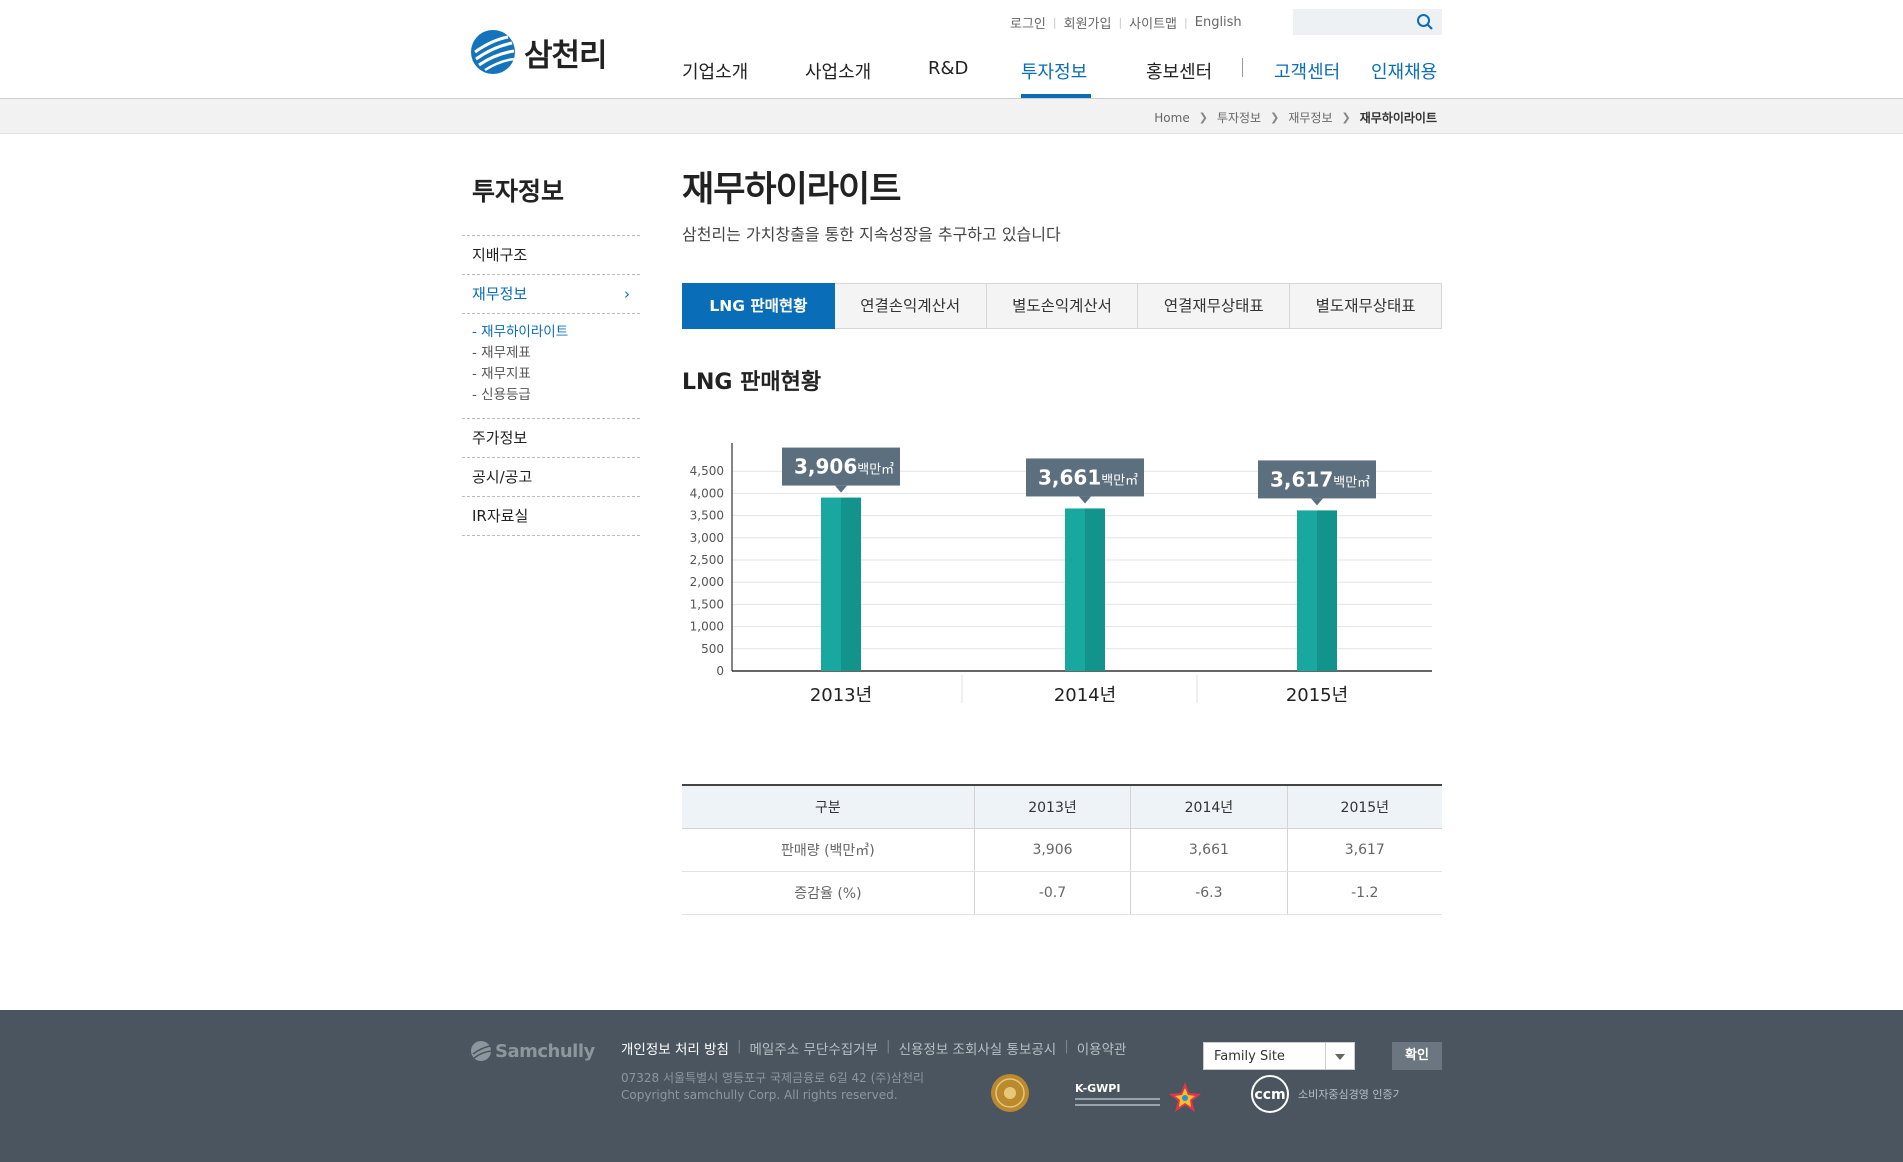  What do you see at coordinates (551, 437) in the screenshot?
I see `side-item-stock: 주가정보` at bounding box center [551, 437].